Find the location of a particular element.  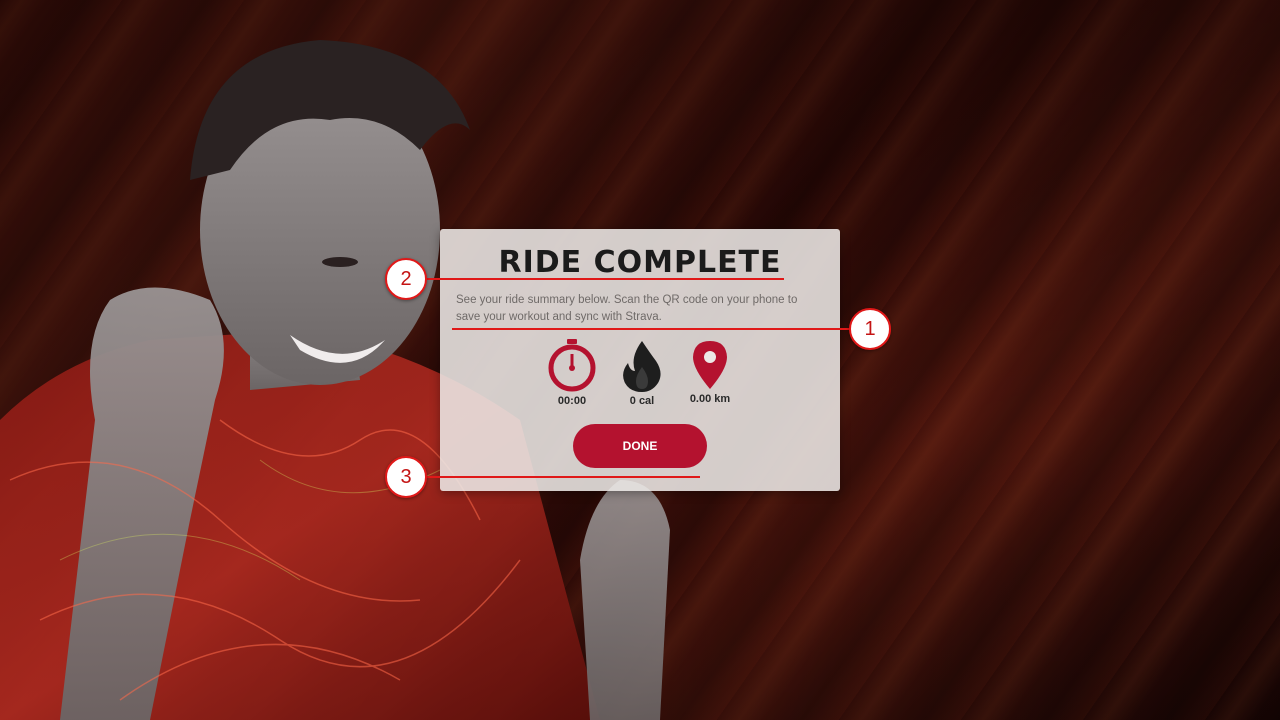

distance-stat: 0.00 km is located at coordinates (710, 372).